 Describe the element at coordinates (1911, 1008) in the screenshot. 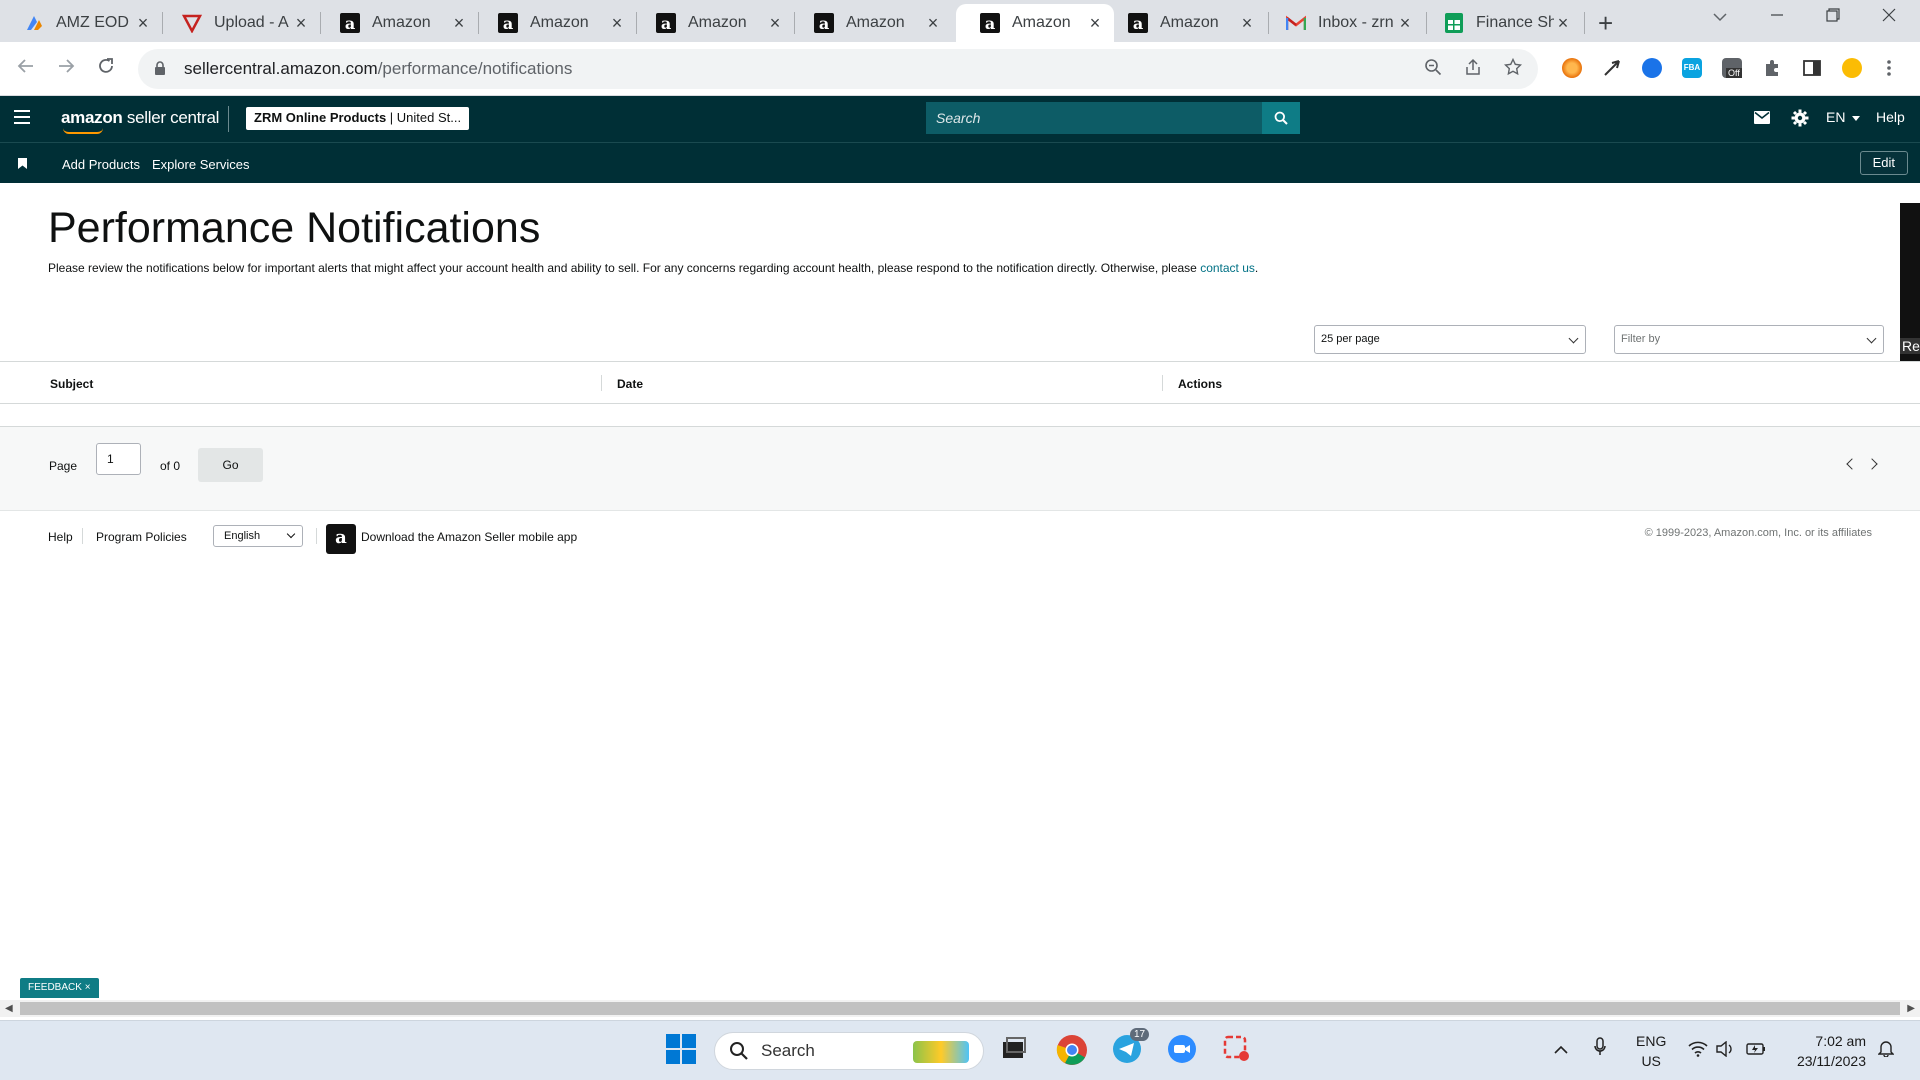

I see `scroll-right-icon: ▶` at that location.